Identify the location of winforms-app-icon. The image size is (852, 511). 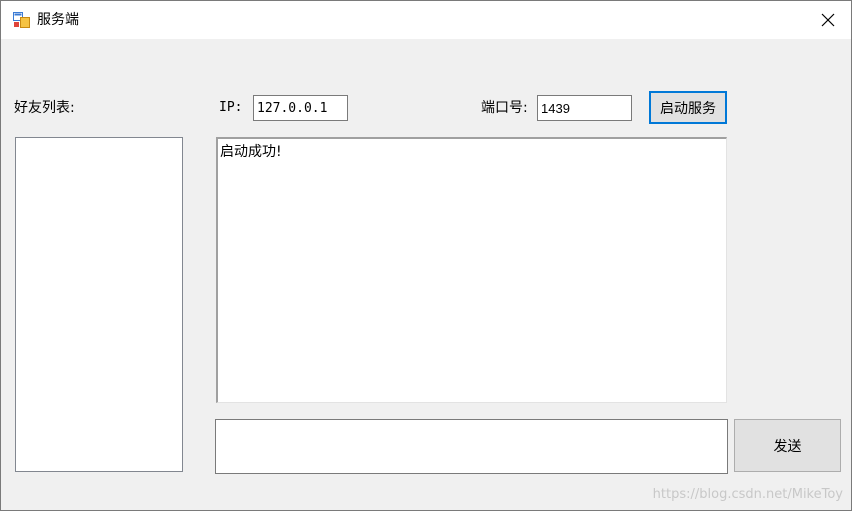
(21, 20).